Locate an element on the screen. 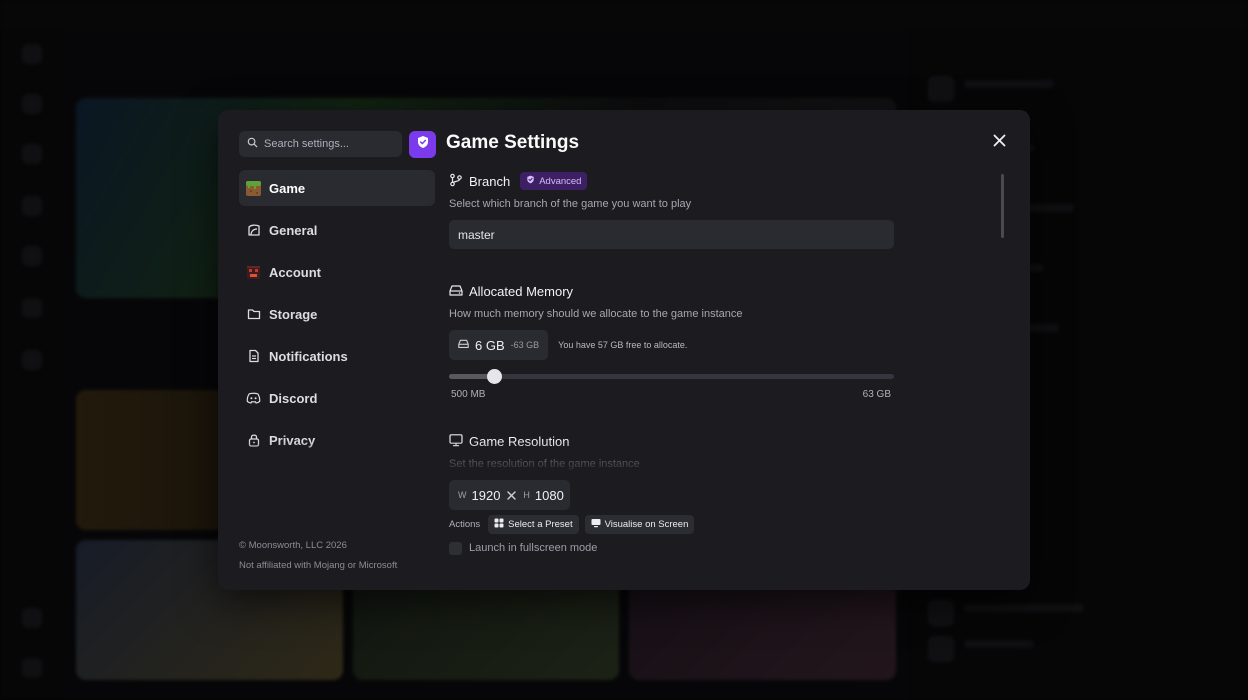  lock-icon is located at coordinates (253, 440).